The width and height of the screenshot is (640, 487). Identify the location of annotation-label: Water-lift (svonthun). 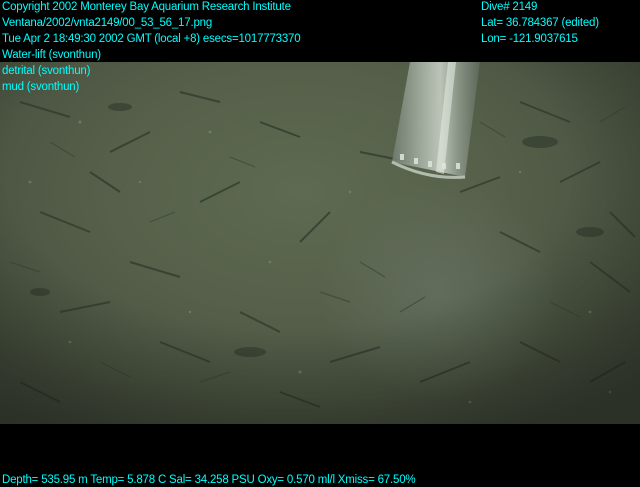
(51, 55).